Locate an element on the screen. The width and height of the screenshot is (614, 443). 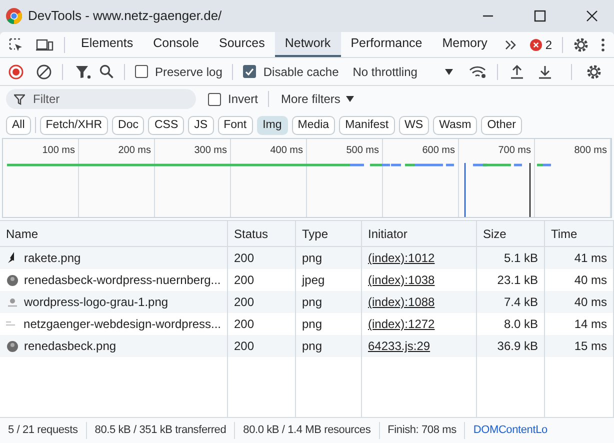
type-filter-chip: Doc is located at coordinates (128, 125).